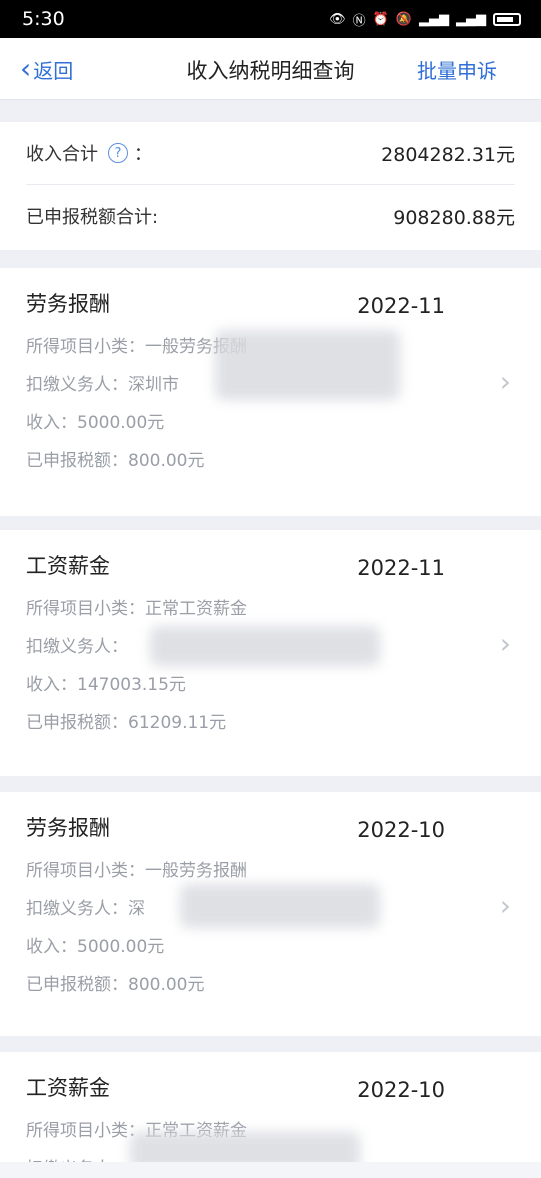 The width and height of the screenshot is (541, 1178). Describe the element at coordinates (143, 154) in the screenshot. I see `colon: ：` at that location.